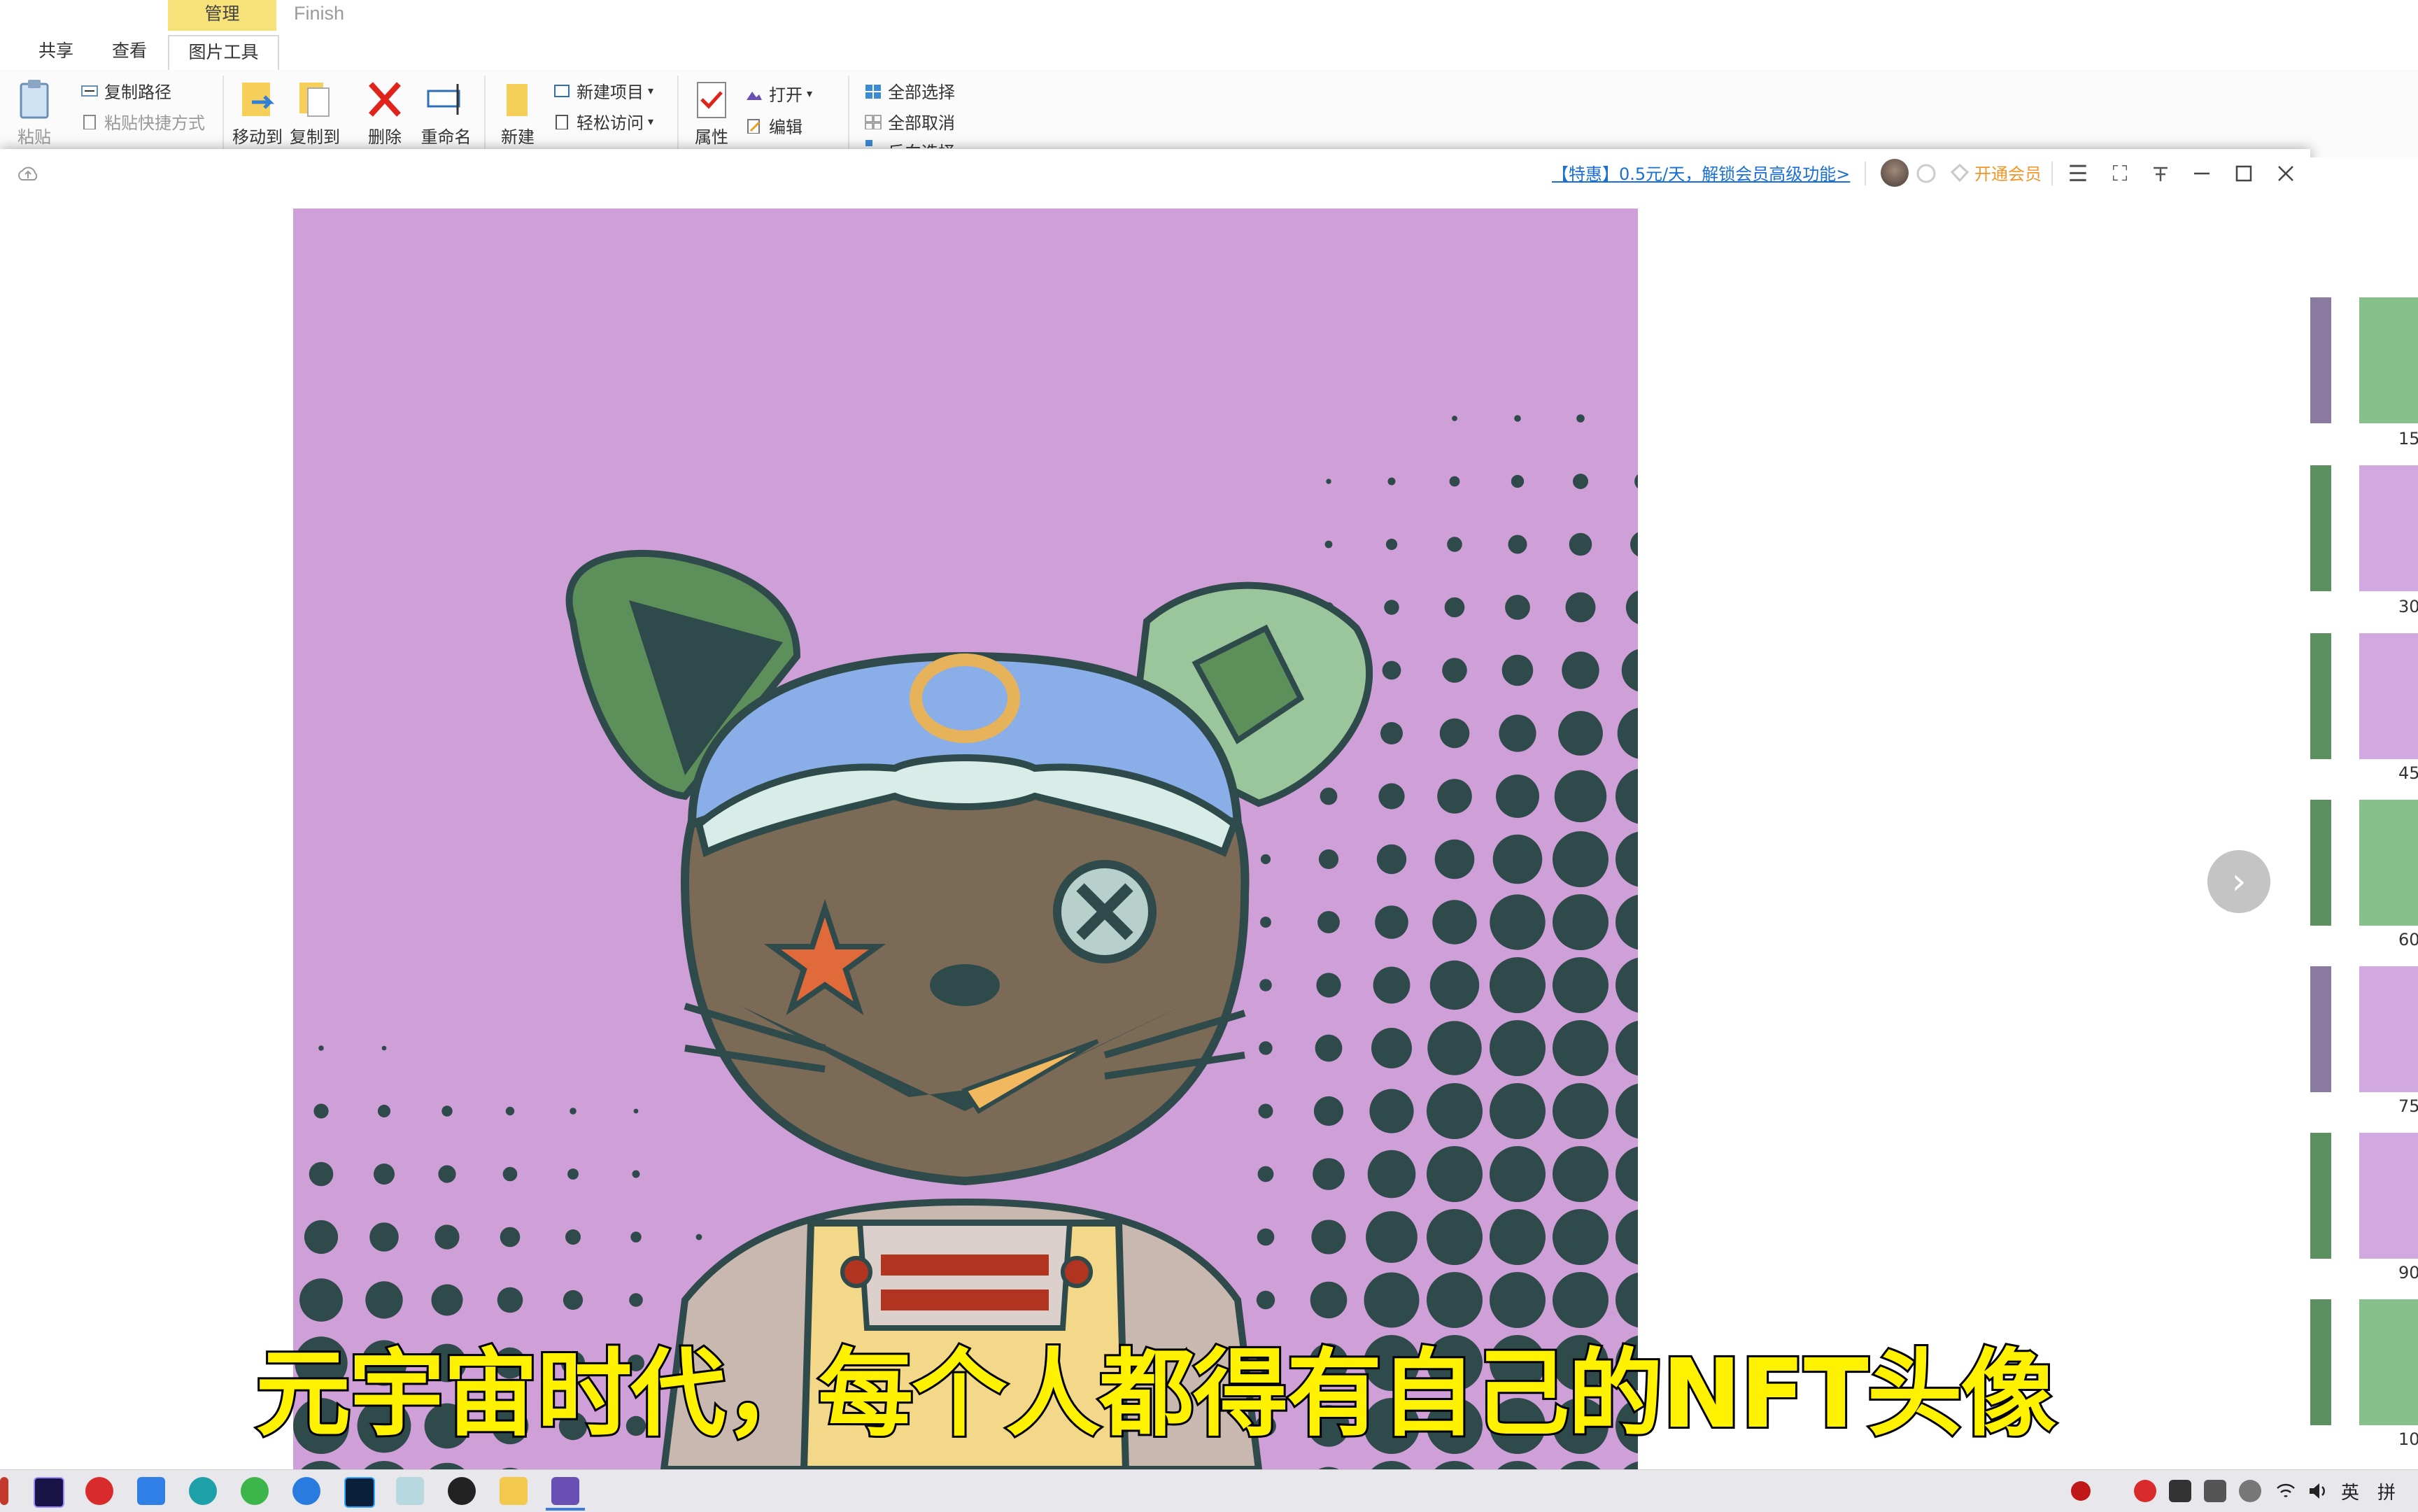 The image size is (2418, 1512). Describe the element at coordinates (754, 95) in the screenshot. I see `open-image-icon` at that location.